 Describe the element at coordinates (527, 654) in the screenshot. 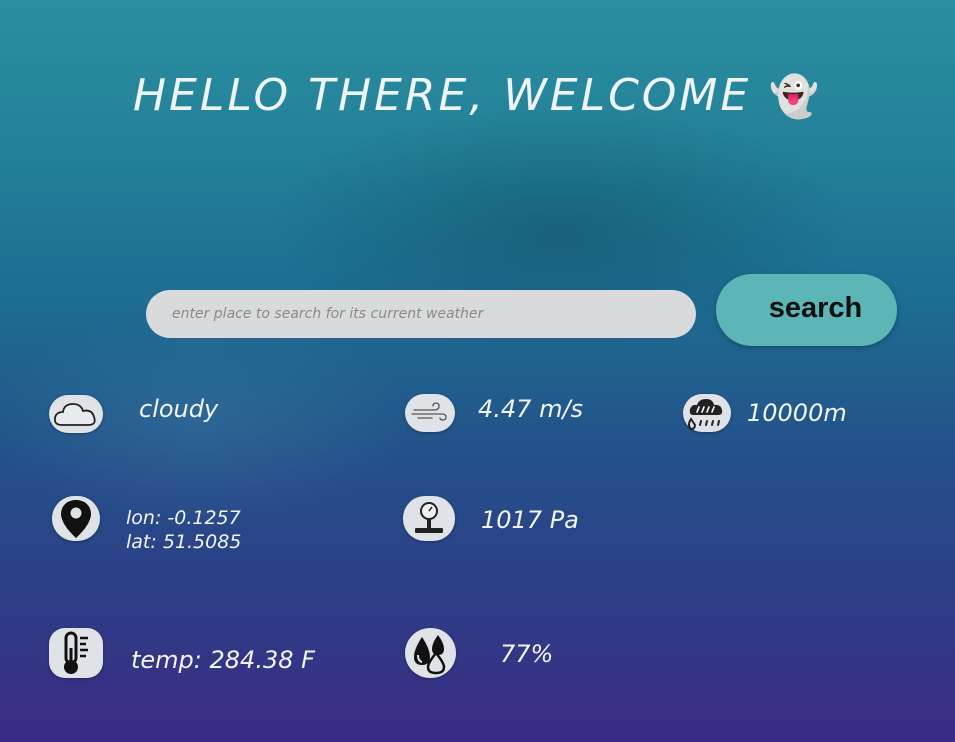

I see `humidity-text: 77%` at that location.